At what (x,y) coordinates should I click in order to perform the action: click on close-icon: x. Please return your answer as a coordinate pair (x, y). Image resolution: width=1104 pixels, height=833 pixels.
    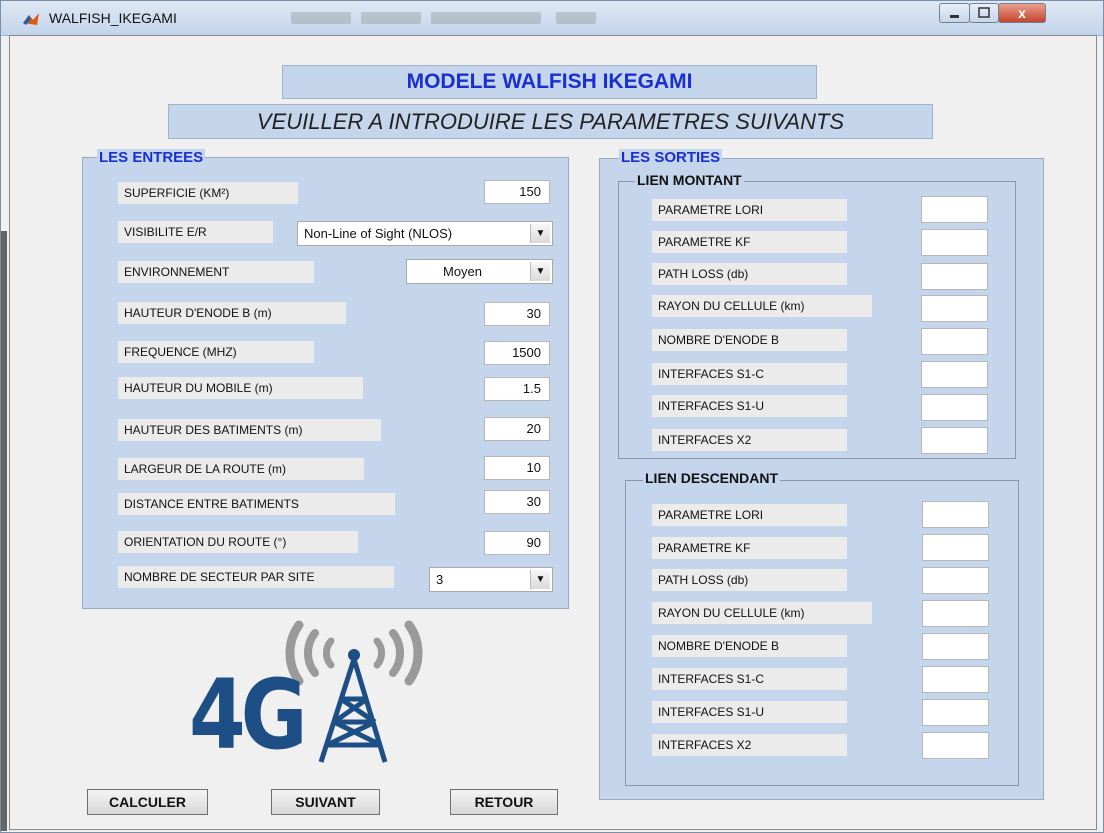
    Looking at the image, I should click on (1022, 13).